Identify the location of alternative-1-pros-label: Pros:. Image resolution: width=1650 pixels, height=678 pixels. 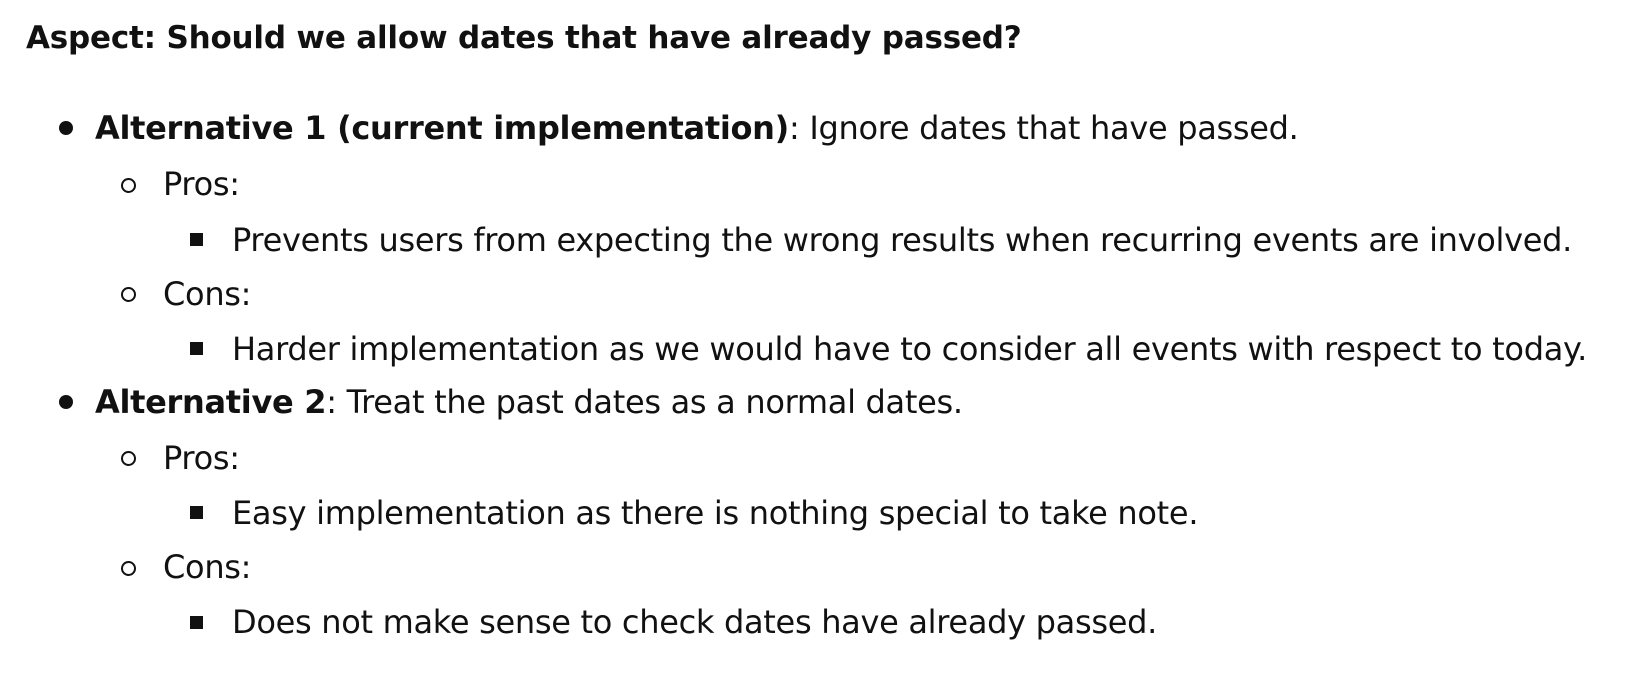
(201, 184).